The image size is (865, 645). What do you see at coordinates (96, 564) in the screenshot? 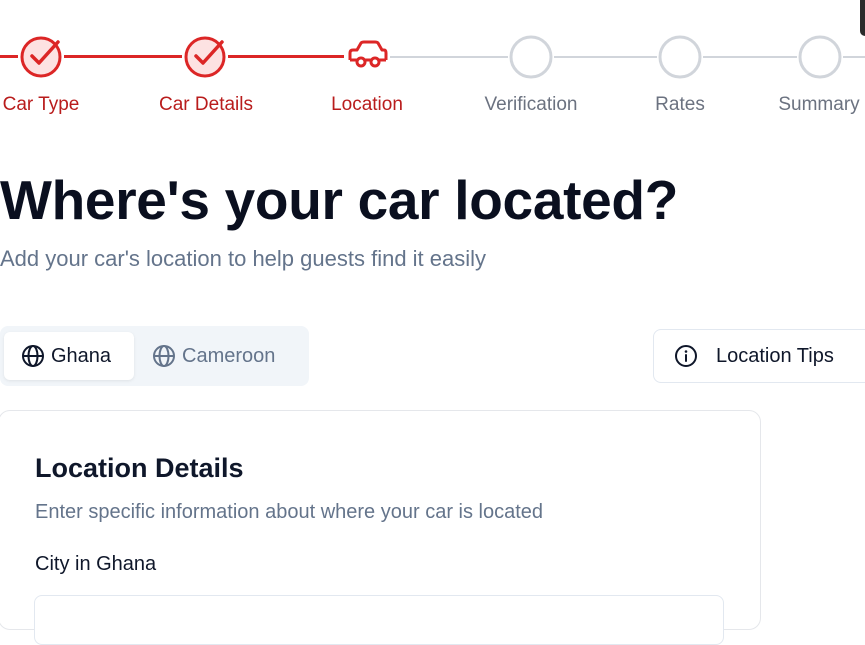
I see `city-field-label: City in Ghana` at bounding box center [96, 564].